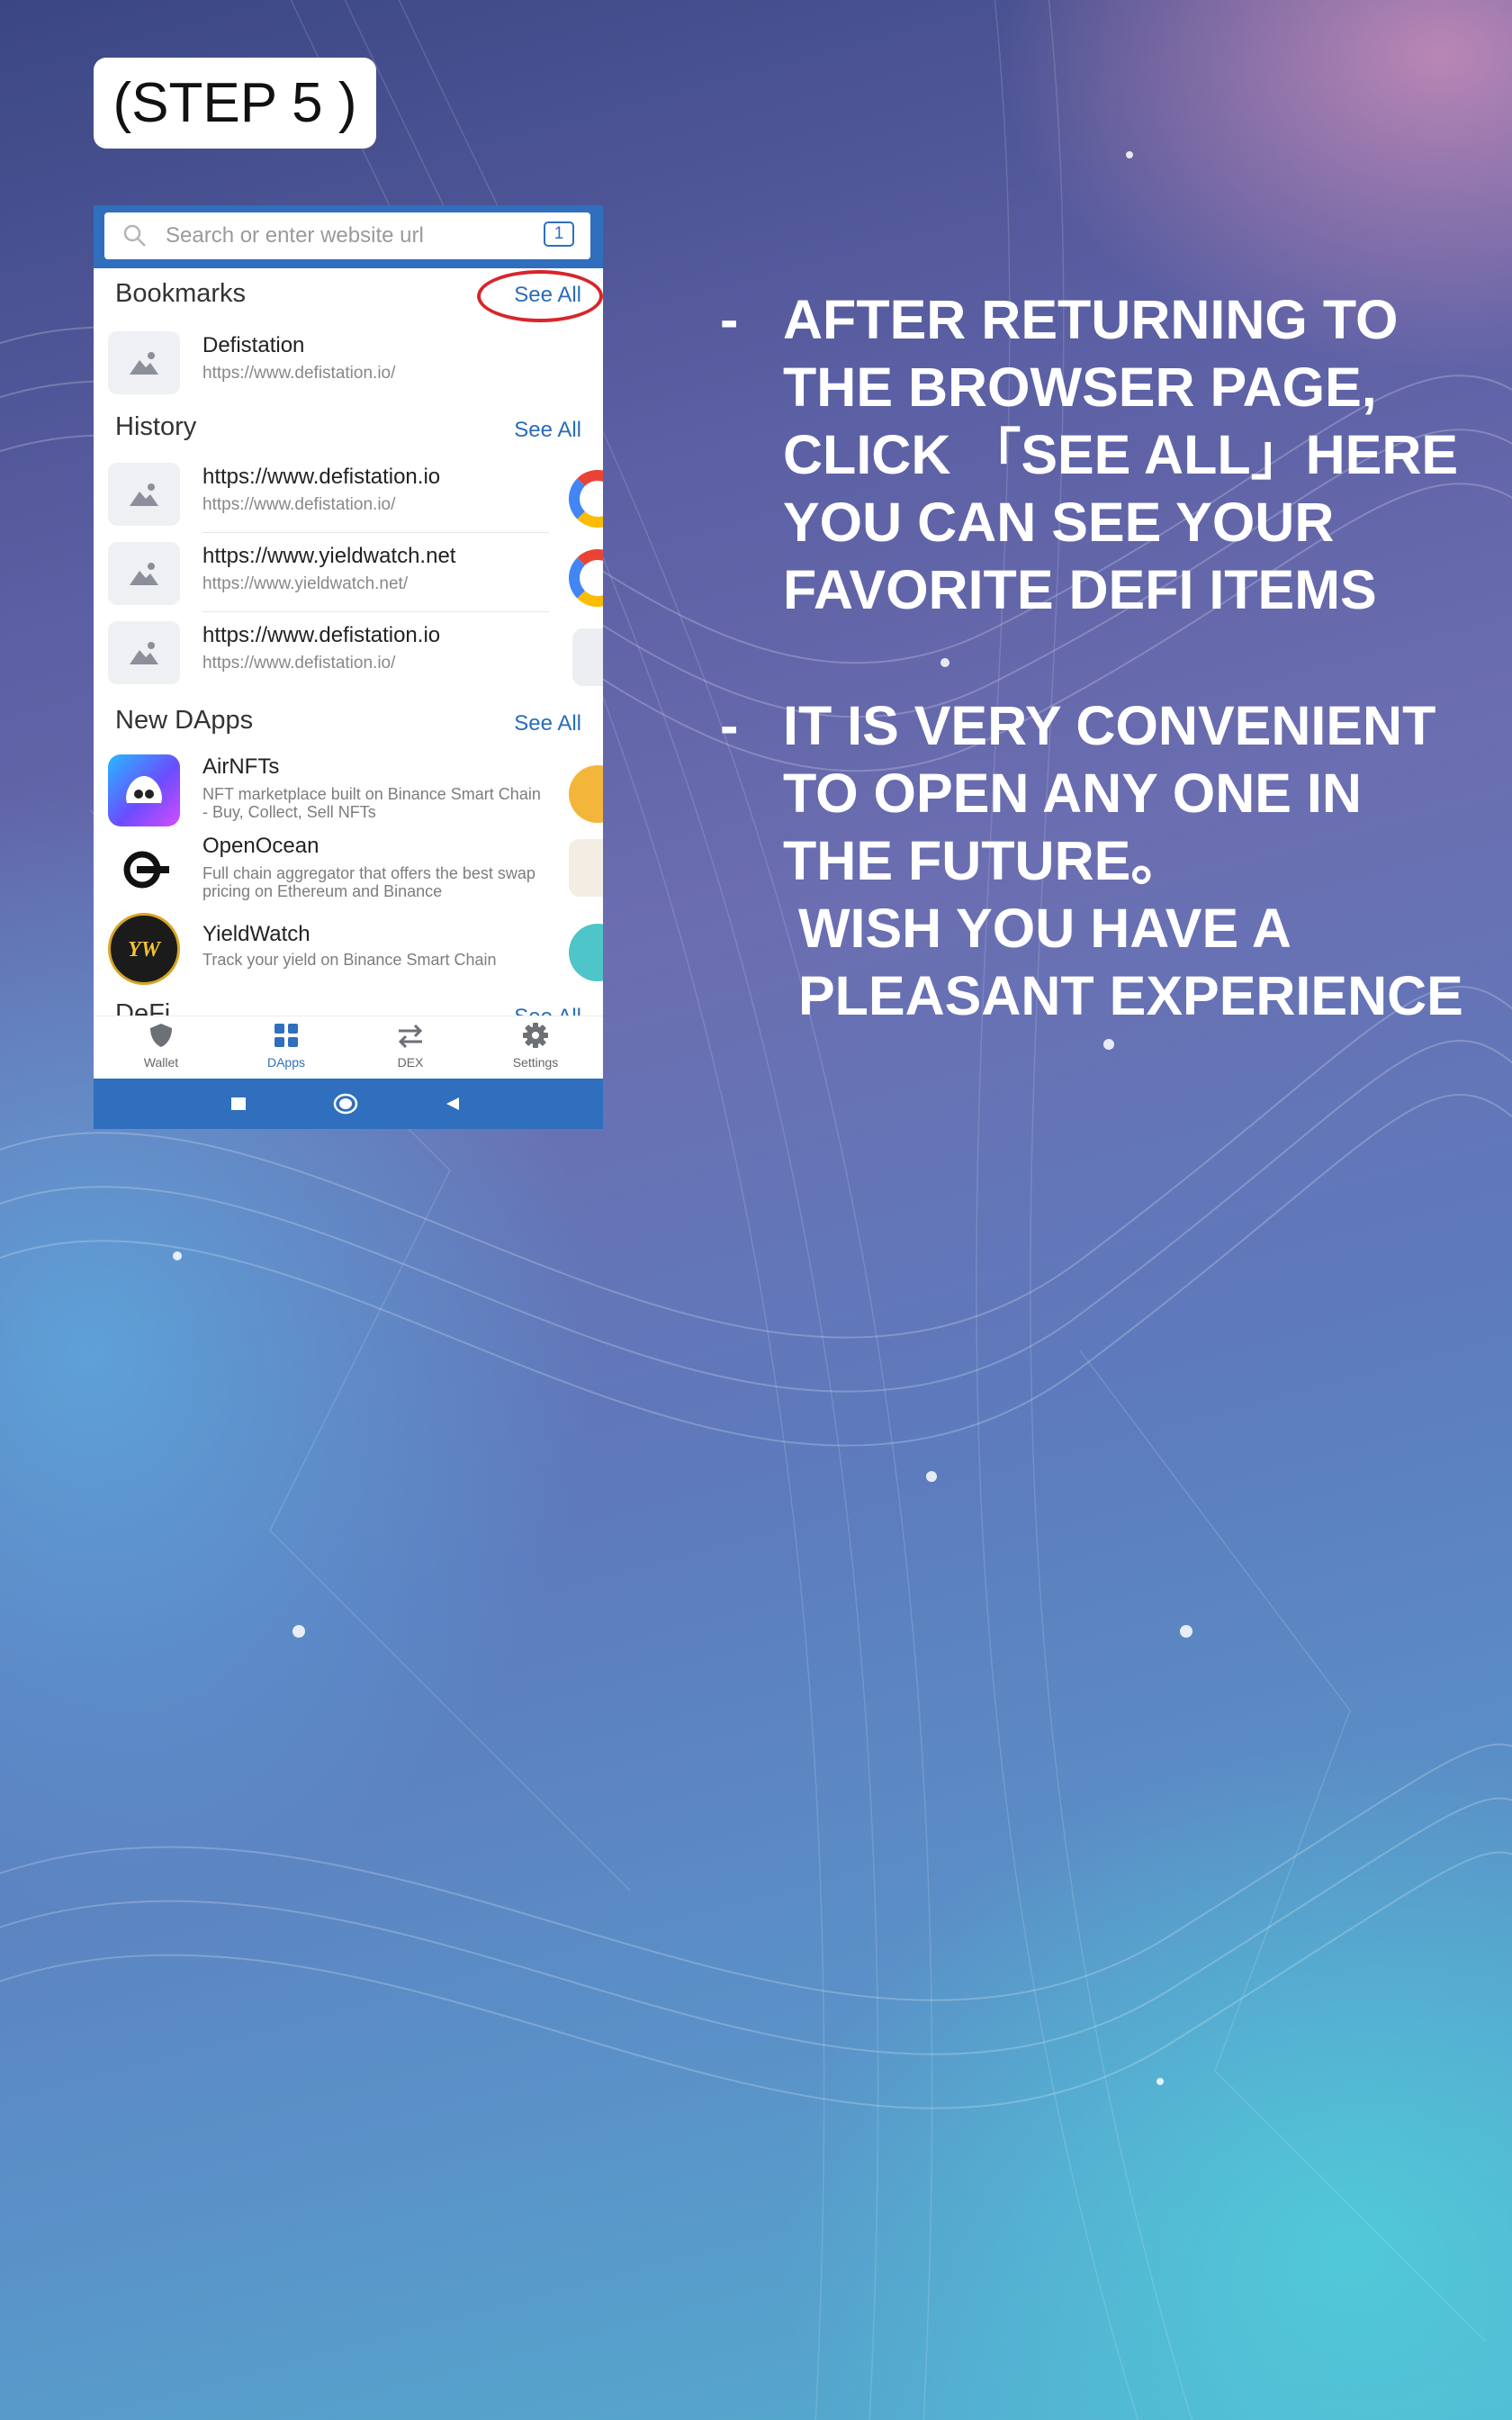 The width and height of the screenshot is (1512, 2420). What do you see at coordinates (535, 1062) in the screenshot?
I see `nav-label: Settings` at bounding box center [535, 1062].